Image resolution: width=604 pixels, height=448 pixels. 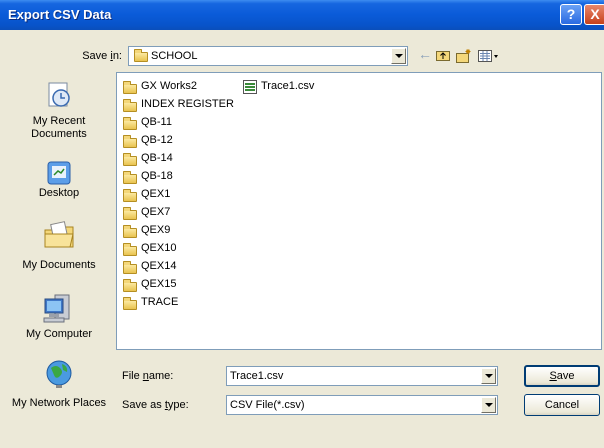 What do you see at coordinates (267, 405) in the screenshot?
I see `save-as-type-value: CSV File(*.csv)` at bounding box center [267, 405].